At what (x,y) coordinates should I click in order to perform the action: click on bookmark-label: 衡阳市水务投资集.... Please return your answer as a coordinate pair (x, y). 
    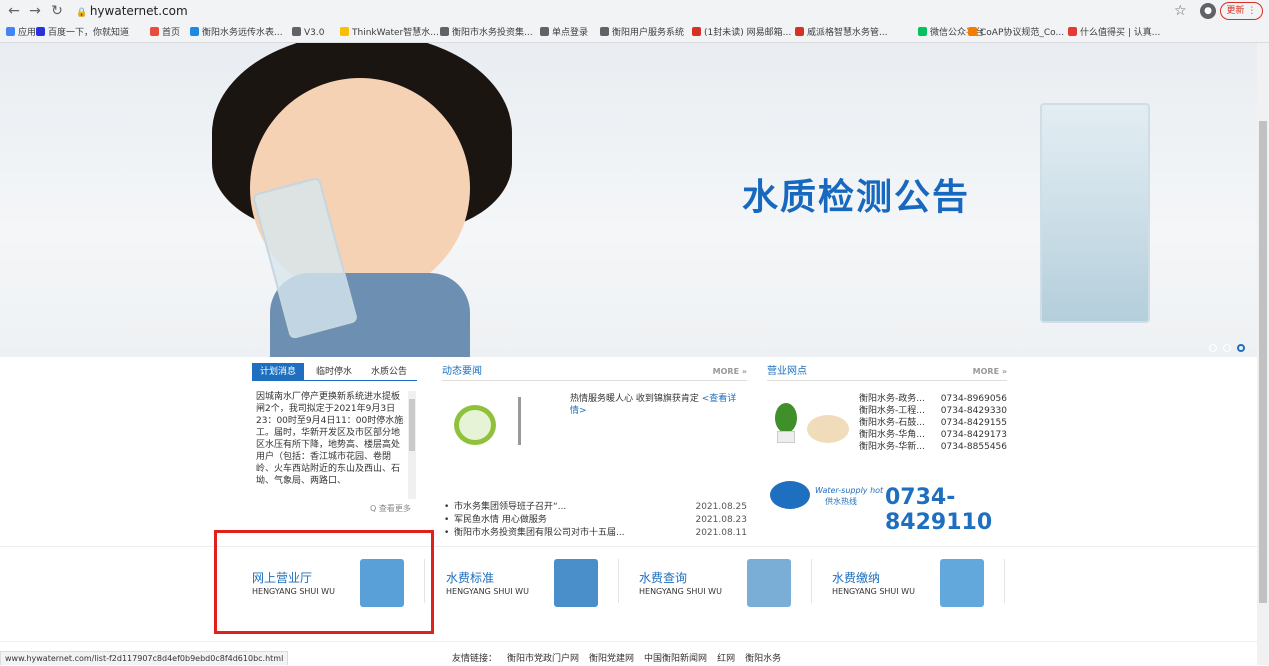
    Looking at the image, I should click on (492, 33).